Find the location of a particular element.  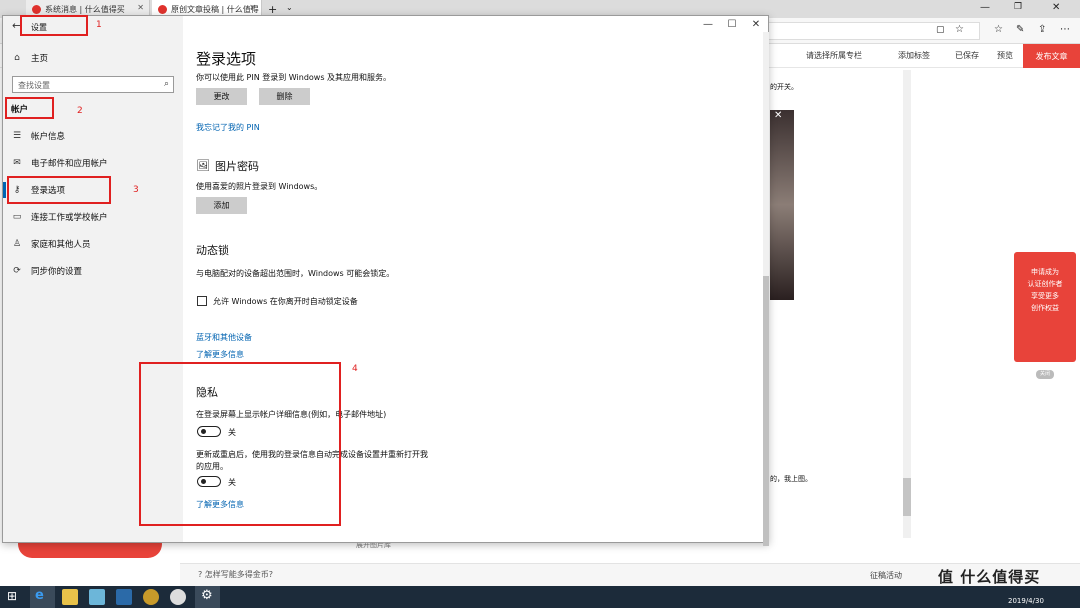

pin-description: 你可以使用此 PIN 登录到 Windows 及其应用和服务。 is located at coordinates (294, 77).